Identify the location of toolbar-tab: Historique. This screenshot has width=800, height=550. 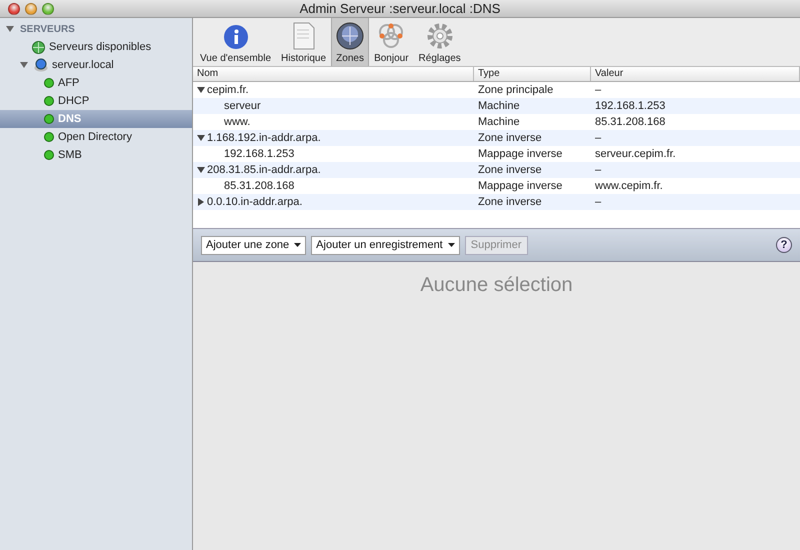
(304, 42).